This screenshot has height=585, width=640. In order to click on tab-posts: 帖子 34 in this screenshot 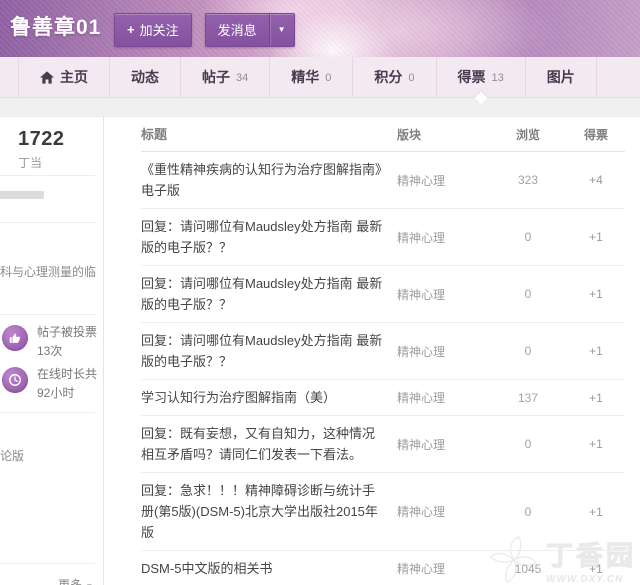, I will do `click(224, 77)`.